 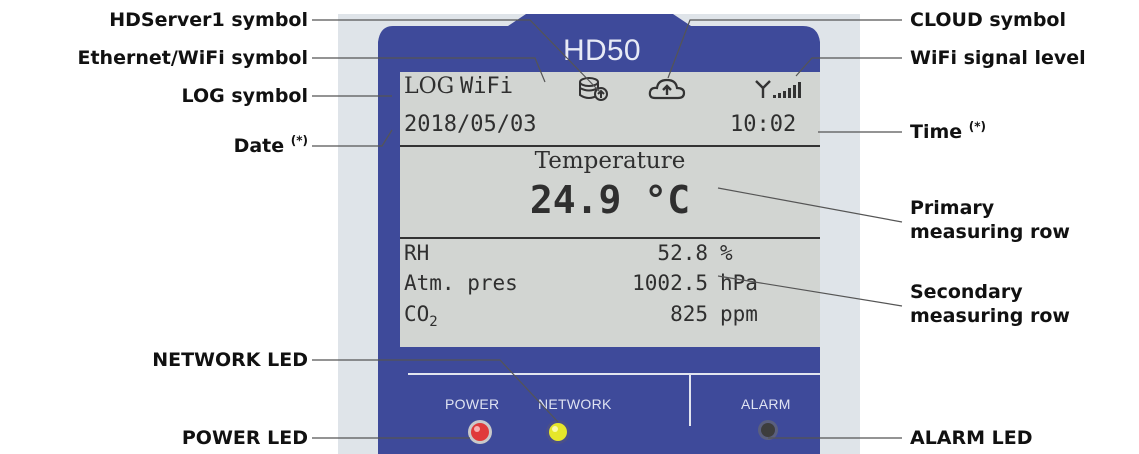 I want to click on label-hdserver-symbol: HDServer1 symbol, so click(x=208, y=20).